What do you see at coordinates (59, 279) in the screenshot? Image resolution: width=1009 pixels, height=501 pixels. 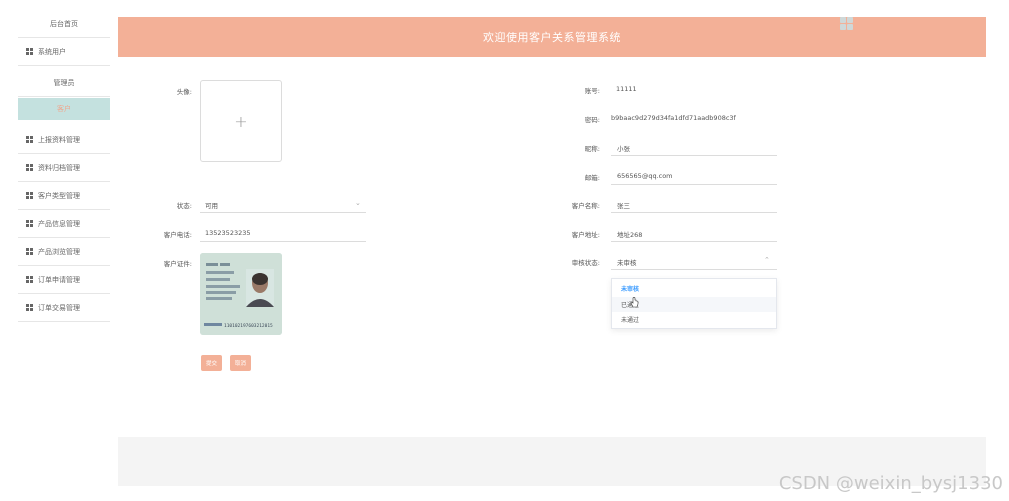 I see `sidebar-item-label: 订单申请管理` at bounding box center [59, 279].